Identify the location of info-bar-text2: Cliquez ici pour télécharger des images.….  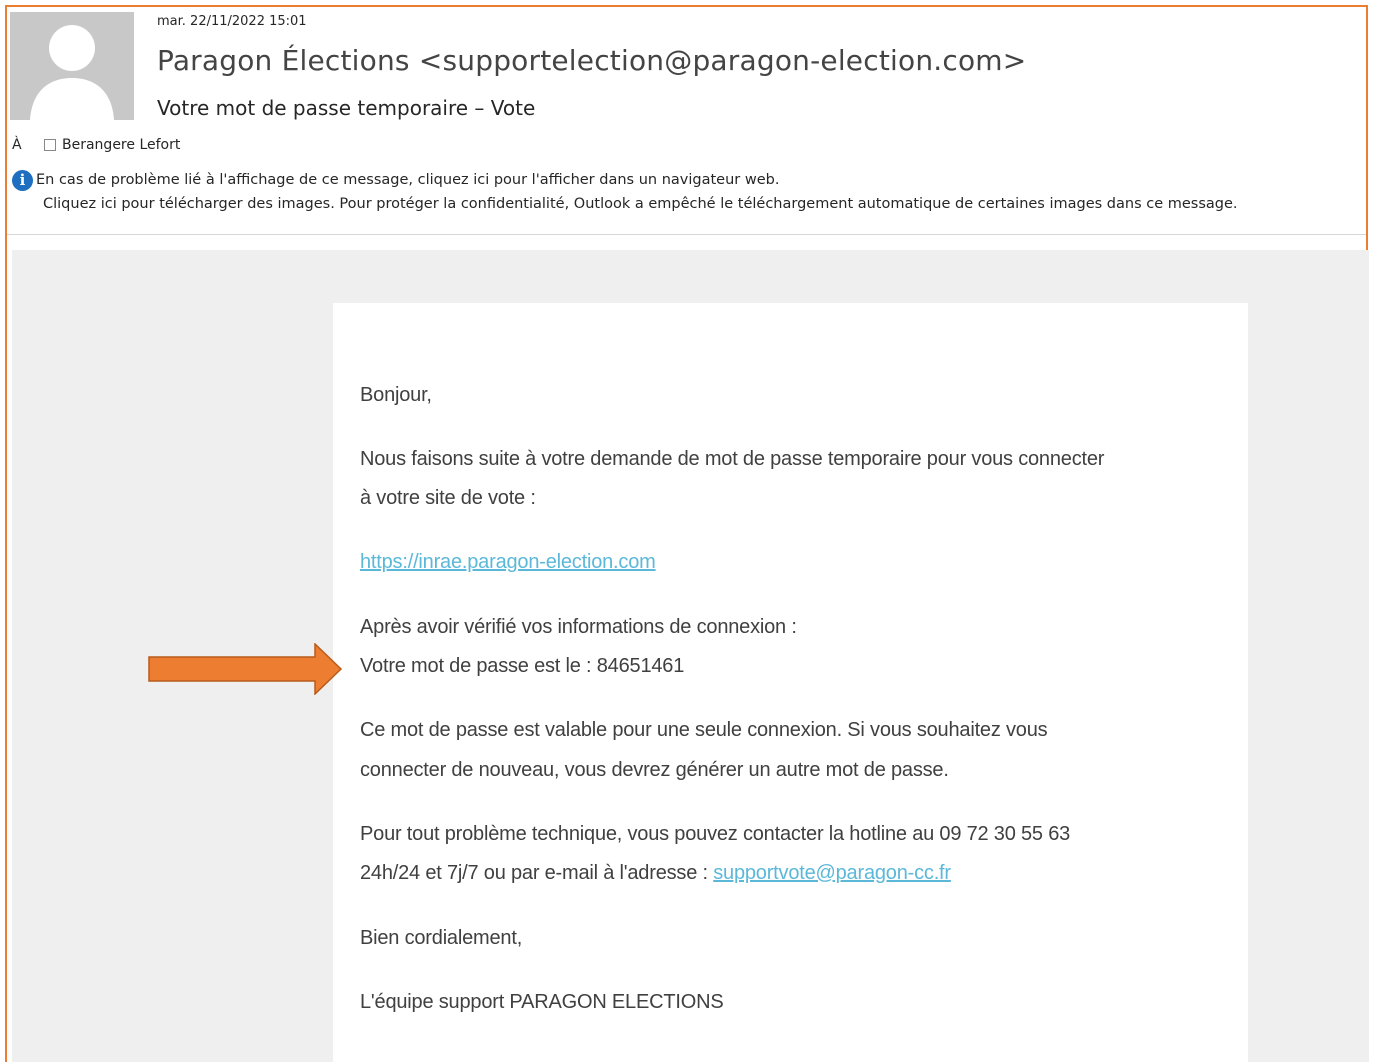
(640, 204).